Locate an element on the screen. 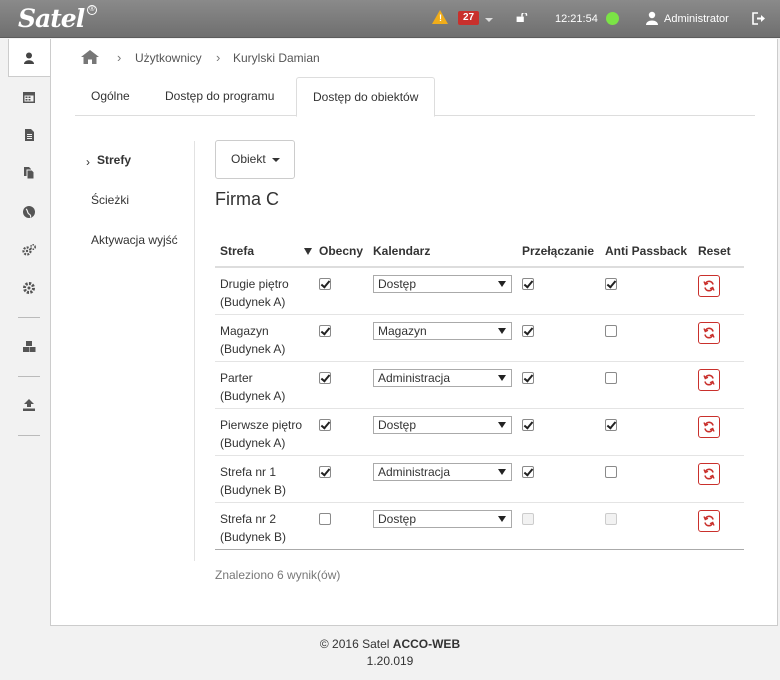  logout-icon is located at coordinates (759, 18).